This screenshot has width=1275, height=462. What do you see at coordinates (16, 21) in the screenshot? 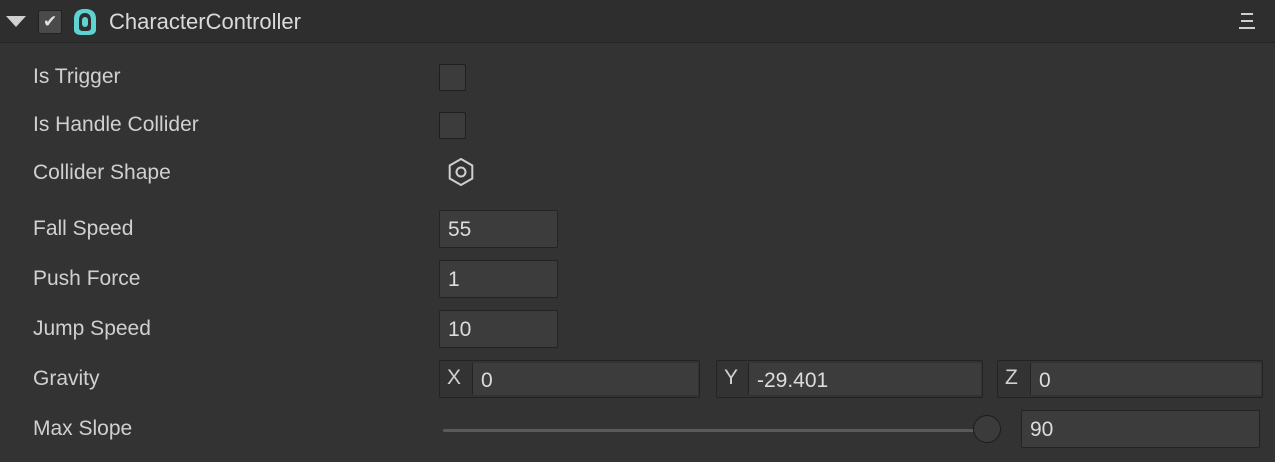
I see `collapse-arrow-icon` at bounding box center [16, 21].